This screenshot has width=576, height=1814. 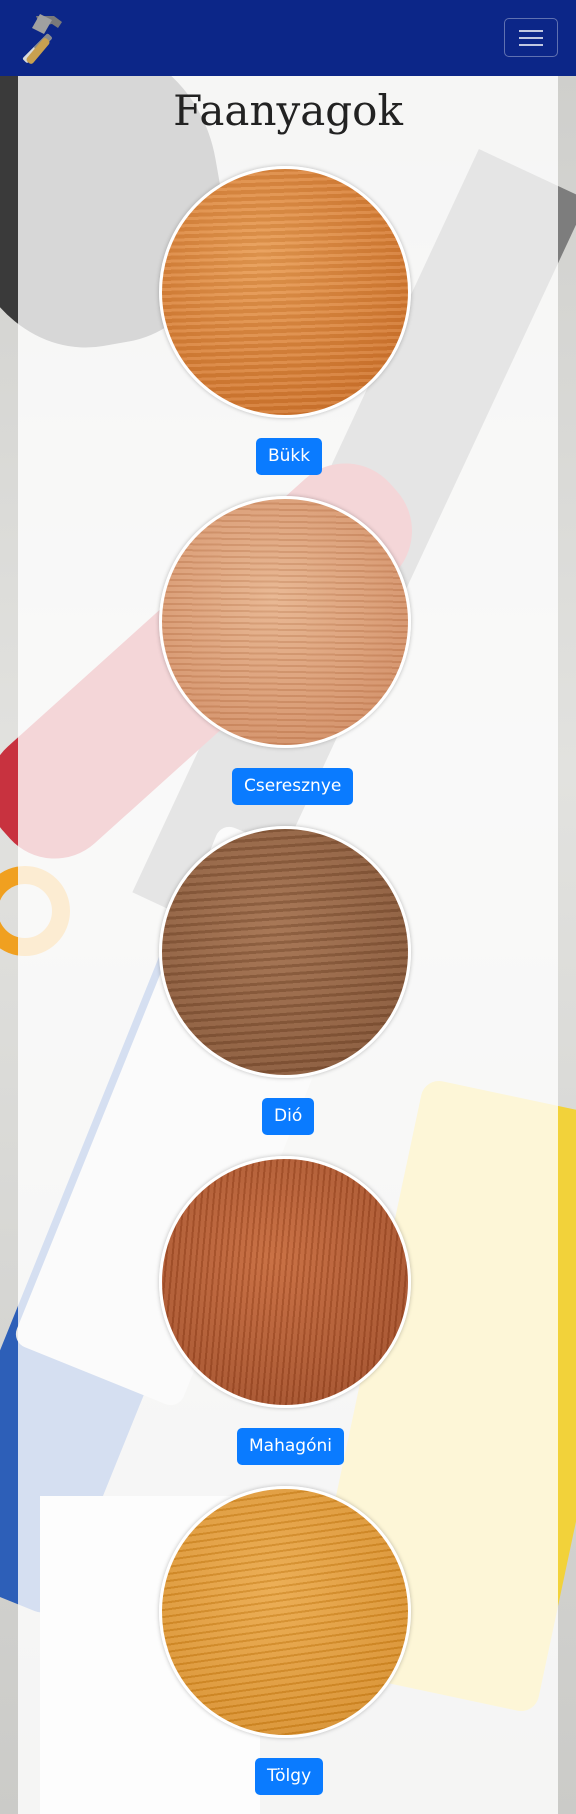 What do you see at coordinates (285, 292) in the screenshot?
I see `wood-image-beech` at bounding box center [285, 292].